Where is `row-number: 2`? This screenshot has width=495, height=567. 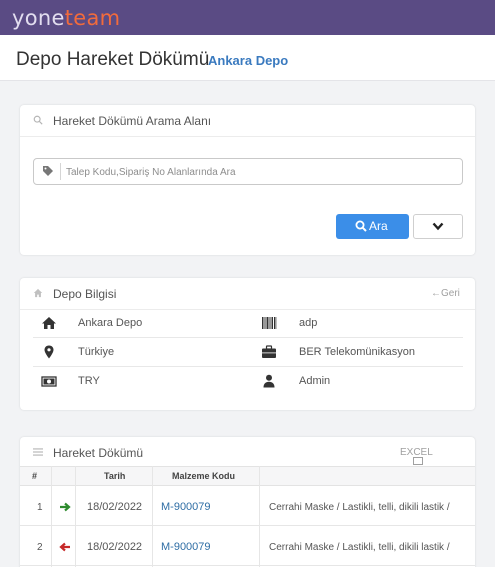
row-number: 2 is located at coordinates (40, 547).